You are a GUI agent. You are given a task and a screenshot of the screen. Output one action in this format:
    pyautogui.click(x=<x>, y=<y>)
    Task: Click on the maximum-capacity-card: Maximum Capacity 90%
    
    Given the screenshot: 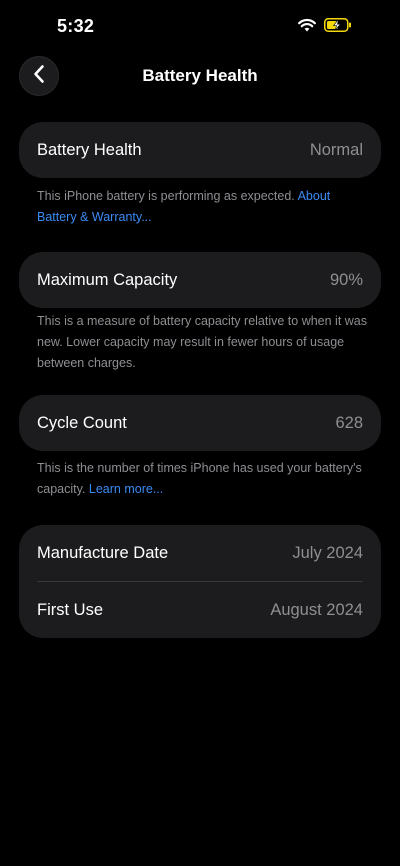 What is the action you would take?
    pyautogui.click(x=200, y=280)
    